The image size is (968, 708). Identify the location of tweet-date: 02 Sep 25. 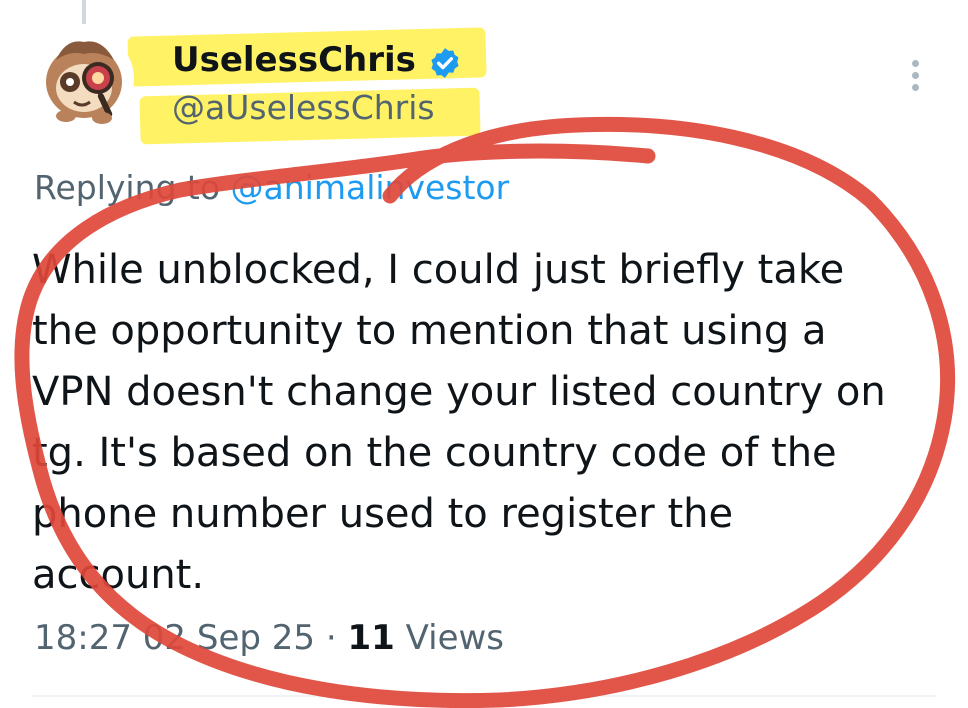
(229, 638).